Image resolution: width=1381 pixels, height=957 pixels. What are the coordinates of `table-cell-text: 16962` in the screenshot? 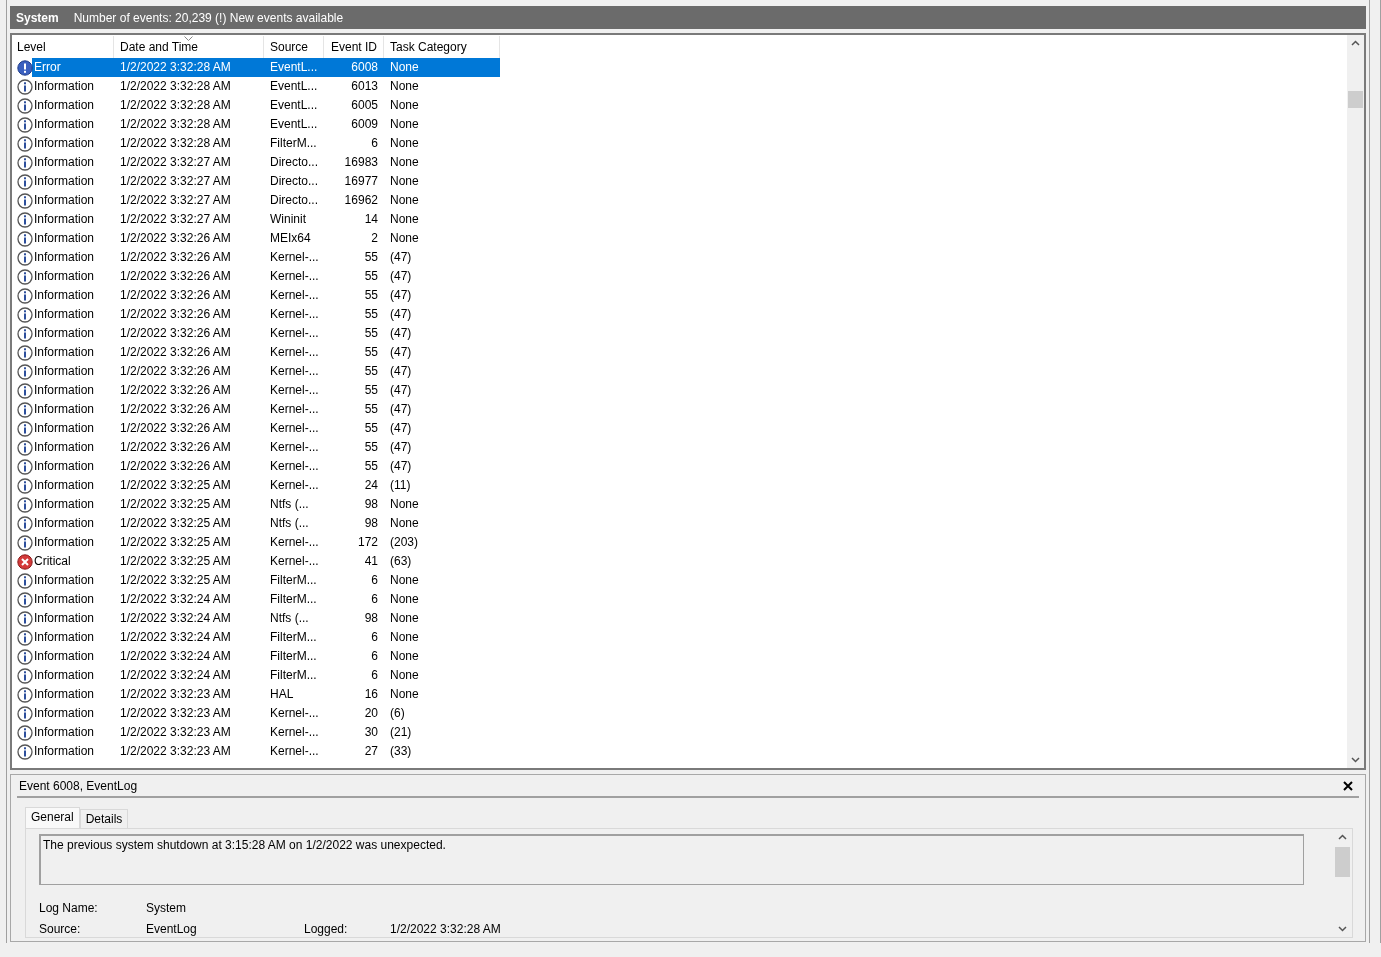 It's located at (361, 200).